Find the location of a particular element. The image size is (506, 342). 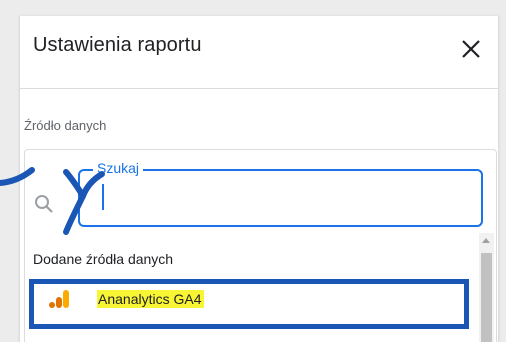

search-icon is located at coordinates (44, 204).